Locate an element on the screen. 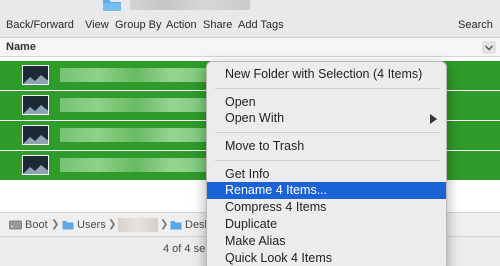 The image size is (500, 266). menu-item-get-info: Get Info is located at coordinates (326, 174).